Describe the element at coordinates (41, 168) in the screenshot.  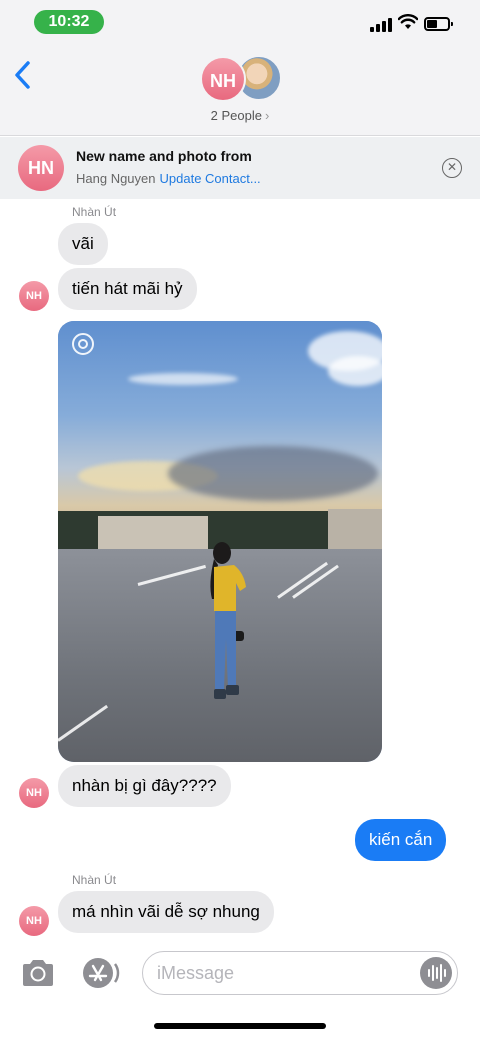
I see `contact-avatar: HN` at that location.